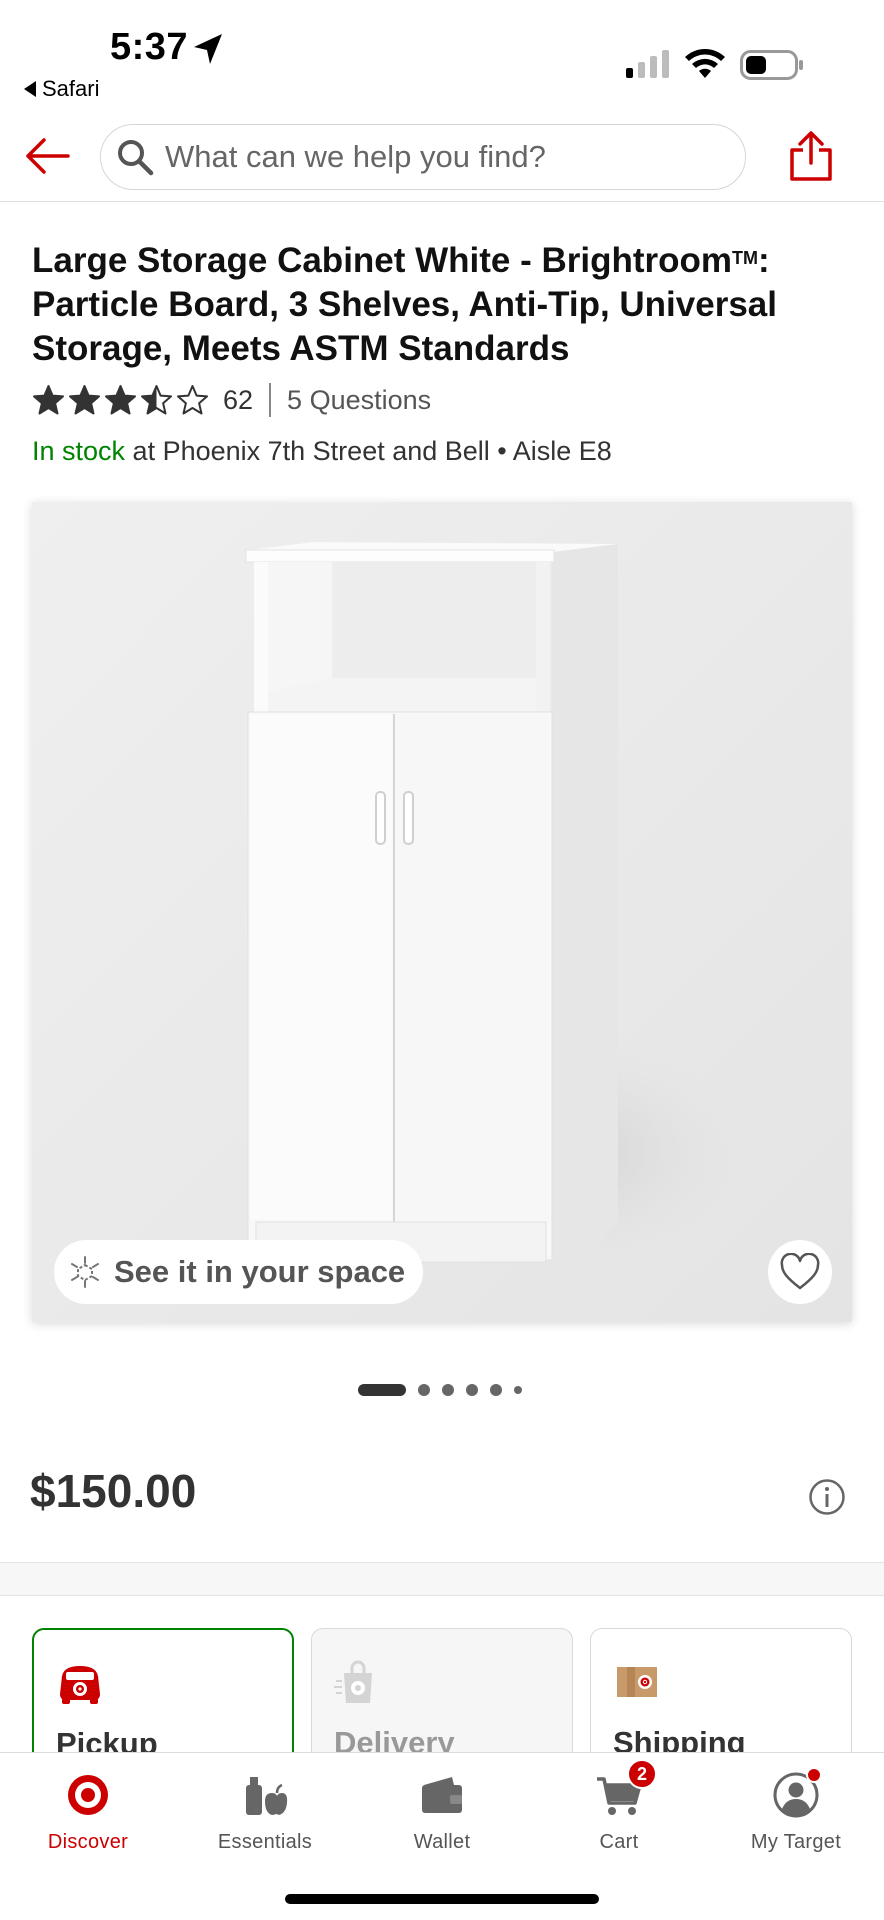 The width and height of the screenshot is (884, 1920). I want to click on trademark-symbol: TM, so click(745, 258).